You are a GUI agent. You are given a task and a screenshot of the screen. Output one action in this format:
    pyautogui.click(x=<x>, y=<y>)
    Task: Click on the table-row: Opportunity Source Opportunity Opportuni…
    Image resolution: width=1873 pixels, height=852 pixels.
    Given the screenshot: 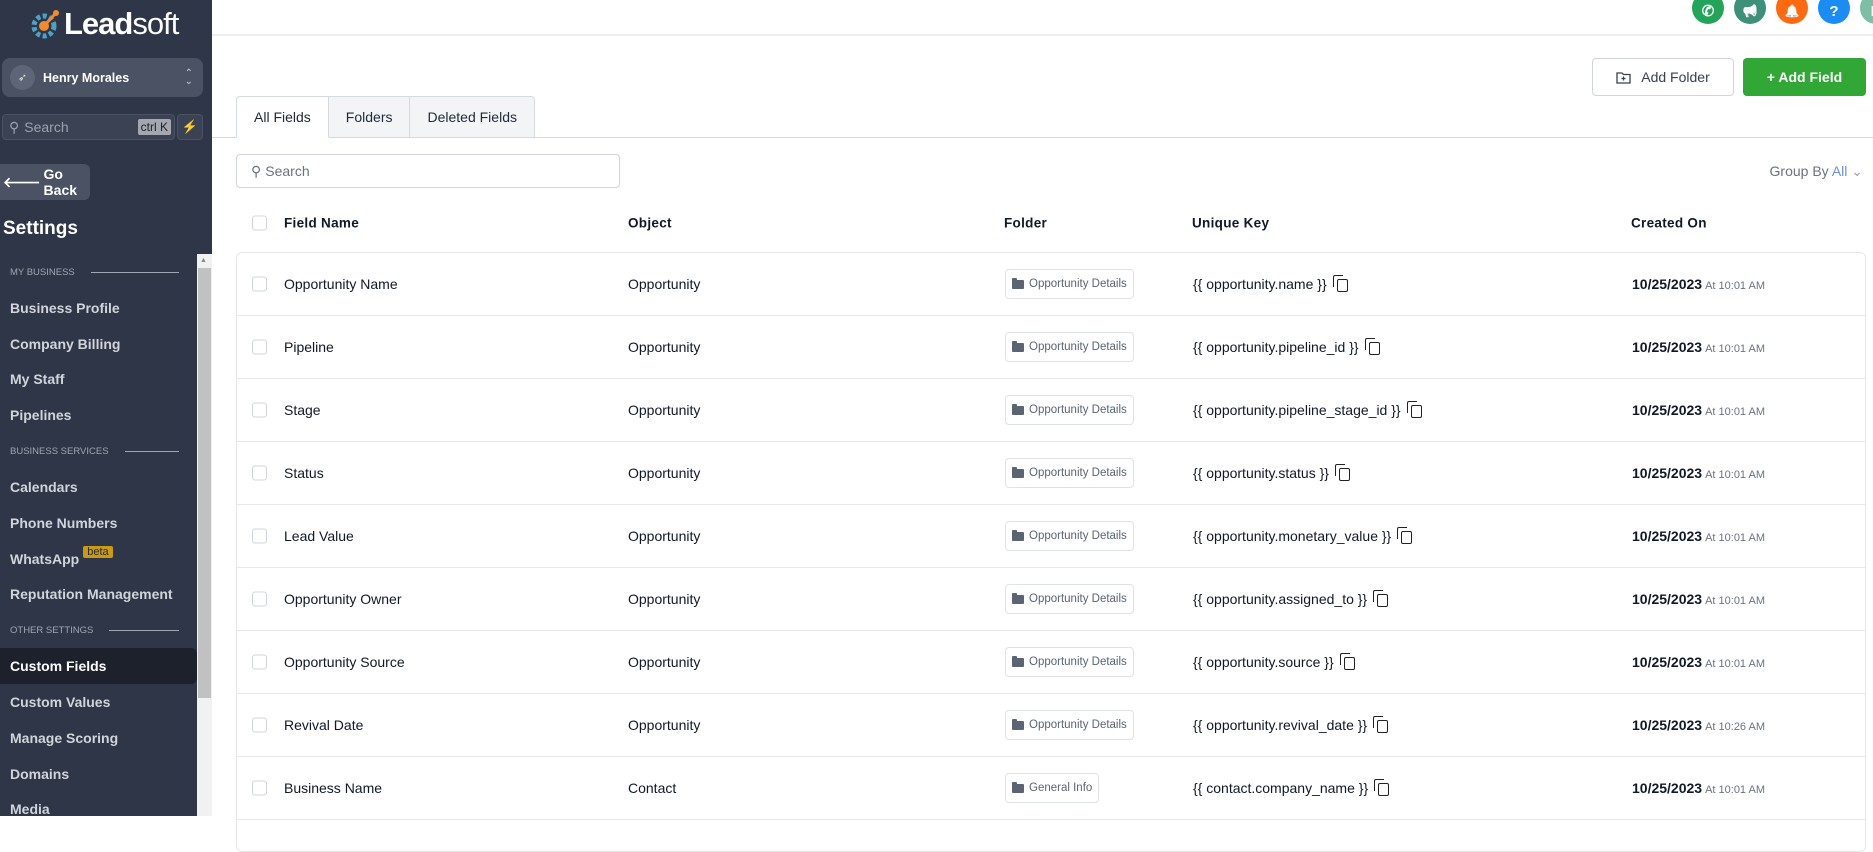 What is the action you would take?
    pyautogui.click(x=1051, y=662)
    